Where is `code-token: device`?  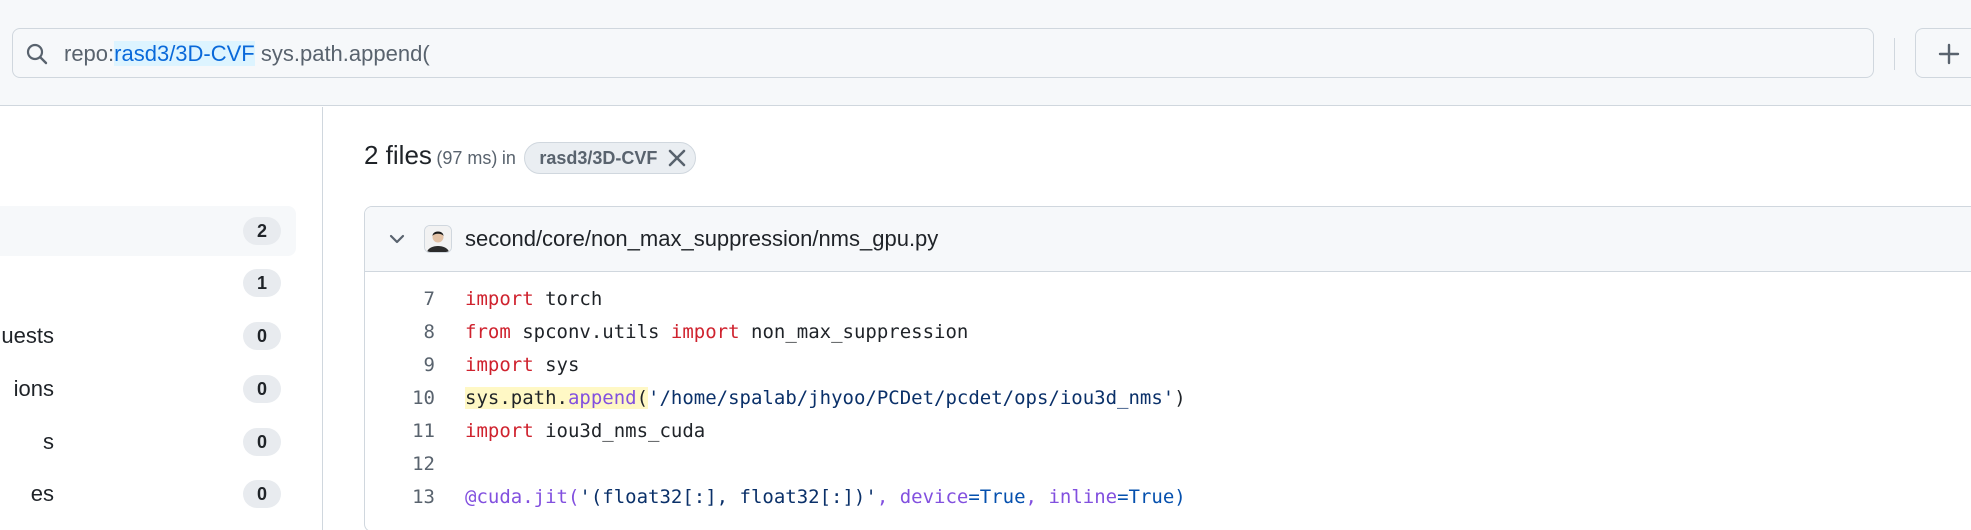
code-token: device is located at coordinates (934, 497).